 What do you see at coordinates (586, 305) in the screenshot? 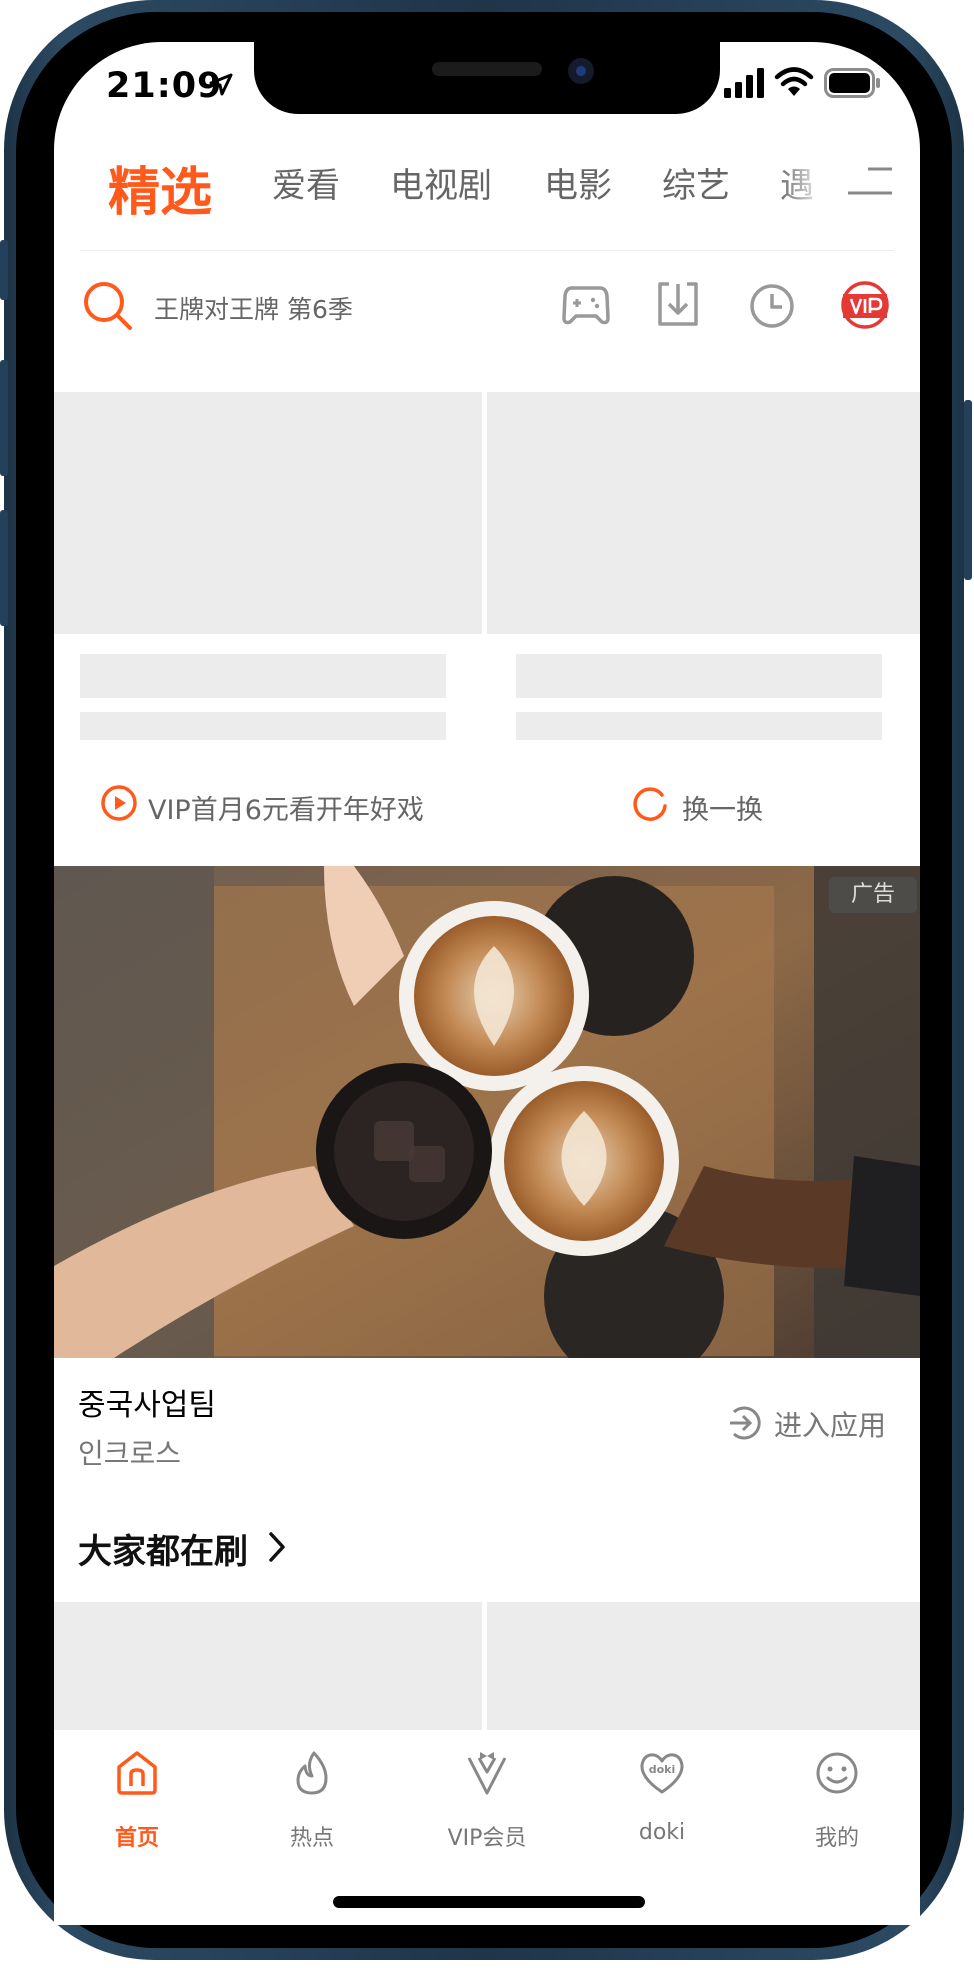
I see `gamepad-icon` at bounding box center [586, 305].